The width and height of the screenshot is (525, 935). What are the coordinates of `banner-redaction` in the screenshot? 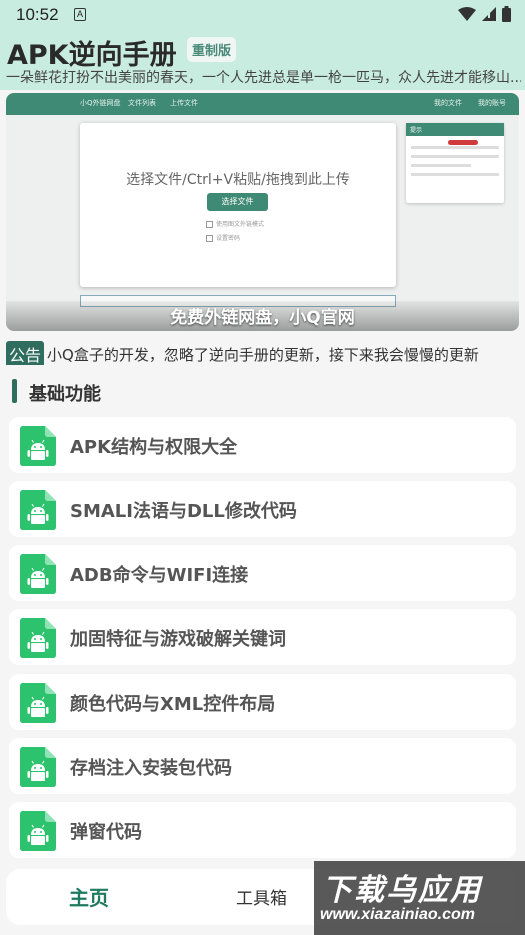 It's located at (463, 142).